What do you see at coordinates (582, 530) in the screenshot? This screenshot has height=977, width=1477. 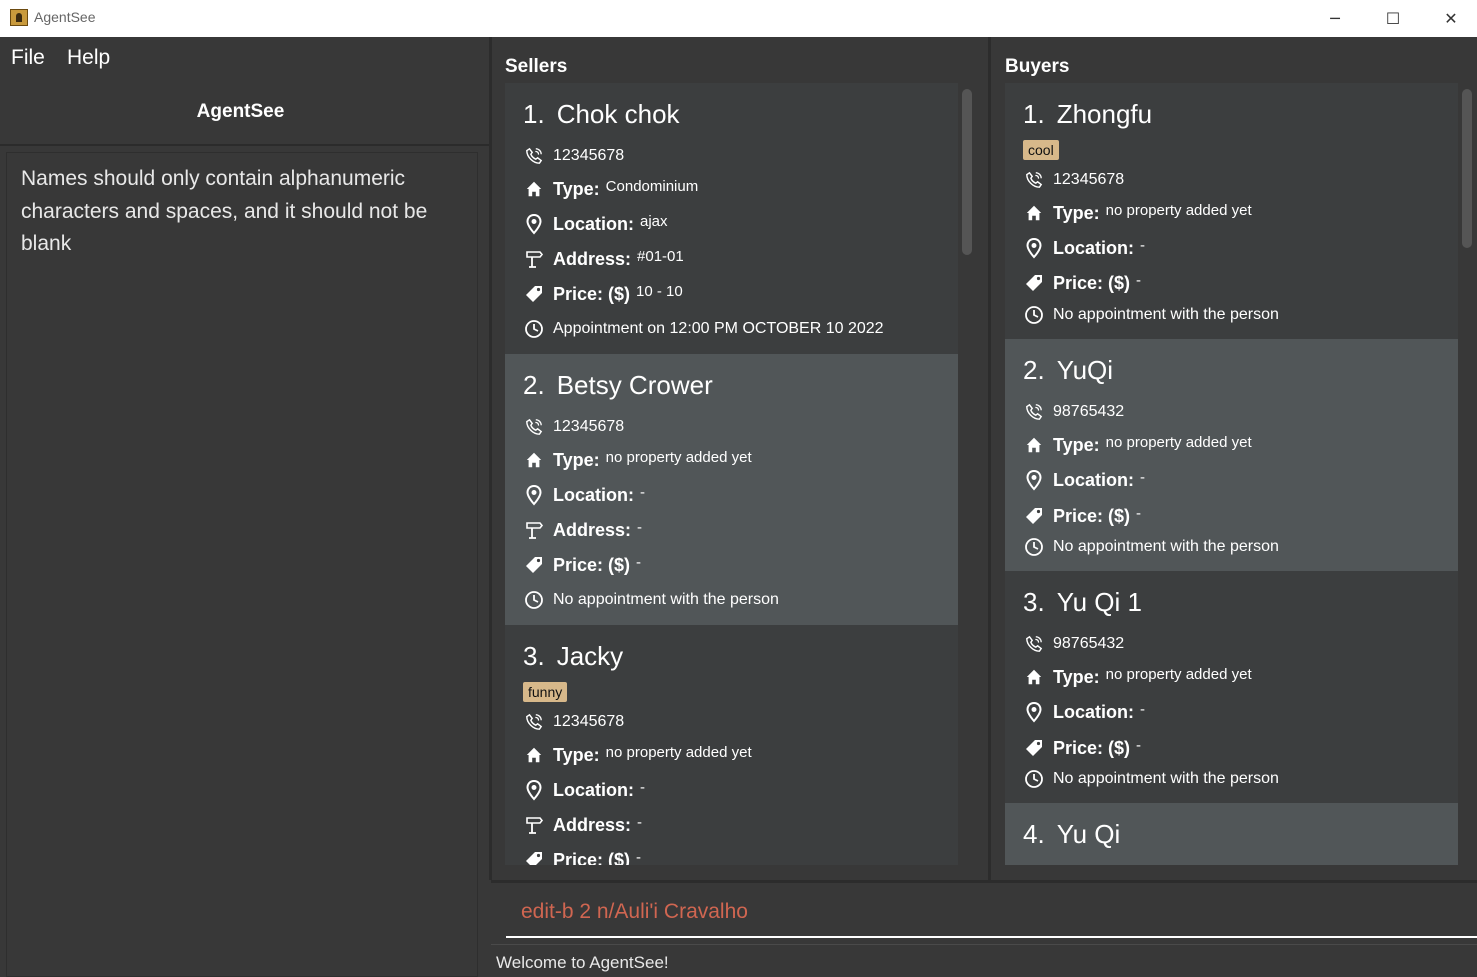 I see `address-row: Address: -` at bounding box center [582, 530].